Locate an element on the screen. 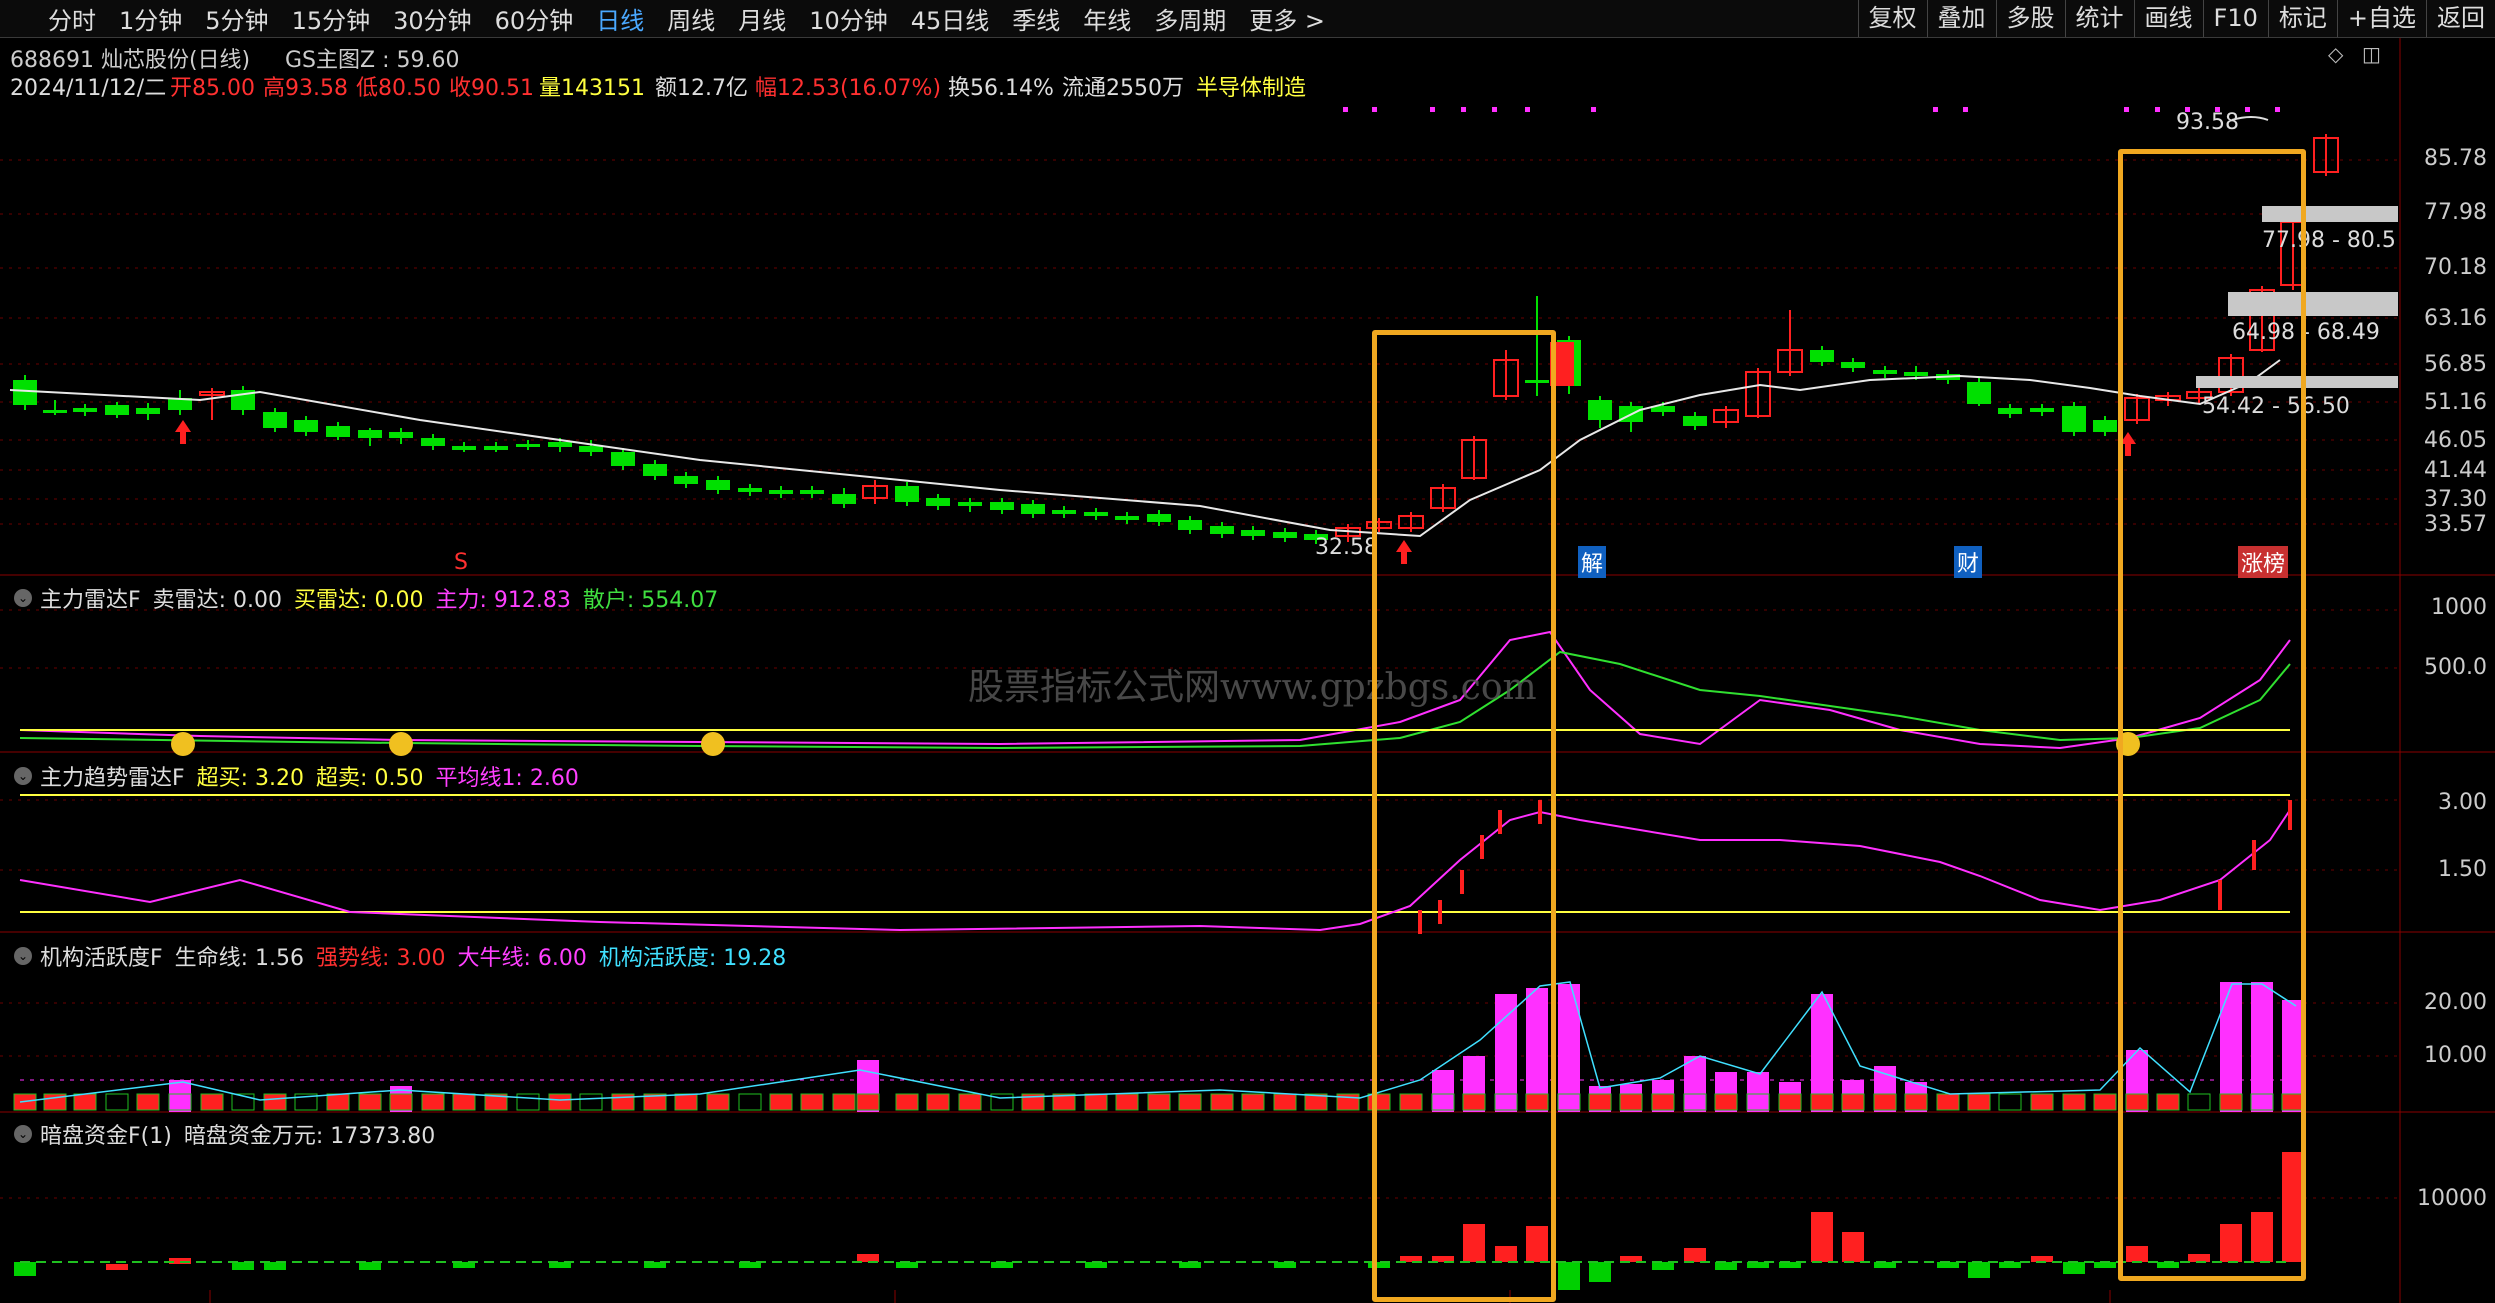 The width and height of the screenshot is (2495, 1303). panel3-lifeline: 生命线: 1.56 is located at coordinates (239, 958).